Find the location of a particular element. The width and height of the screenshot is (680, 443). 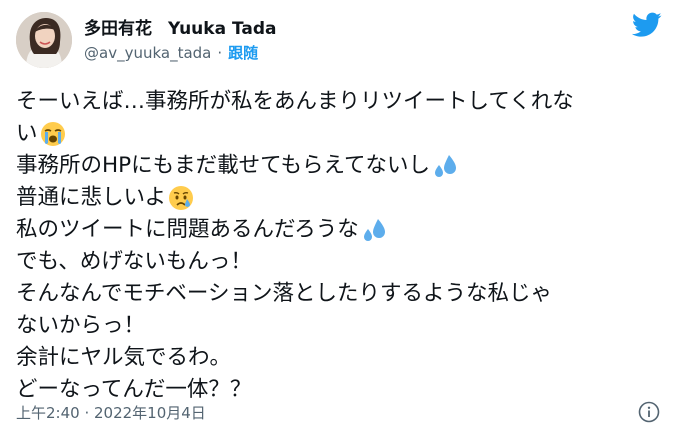

tweet-line-text: 余計にヤル気でるわ。 is located at coordinates (124, 357).